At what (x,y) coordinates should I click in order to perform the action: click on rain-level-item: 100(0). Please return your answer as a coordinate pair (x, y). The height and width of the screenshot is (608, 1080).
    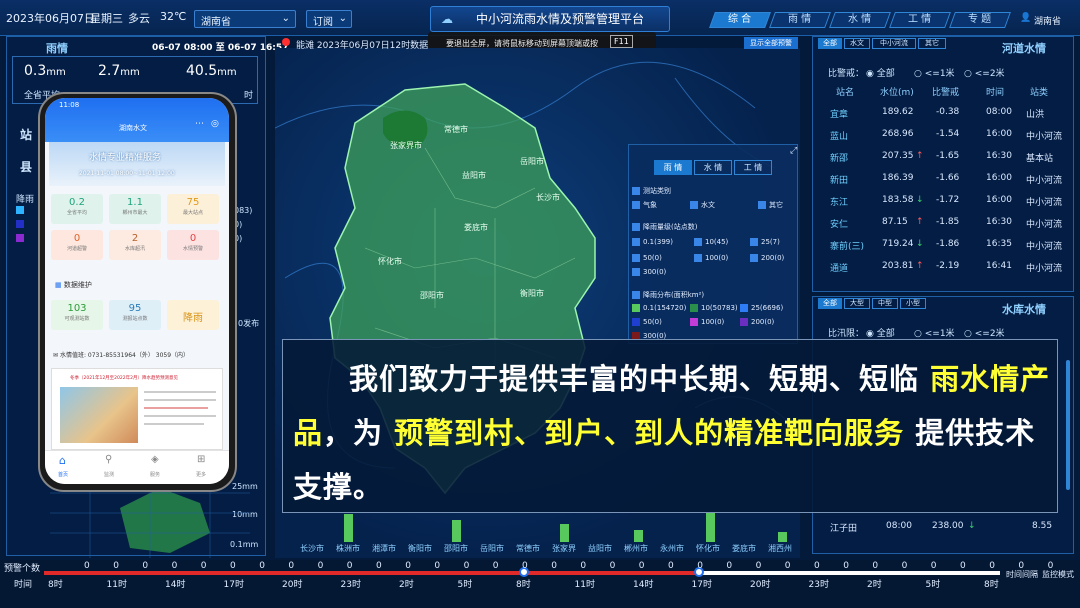
    Looking at the image, I should click on (711, 258).